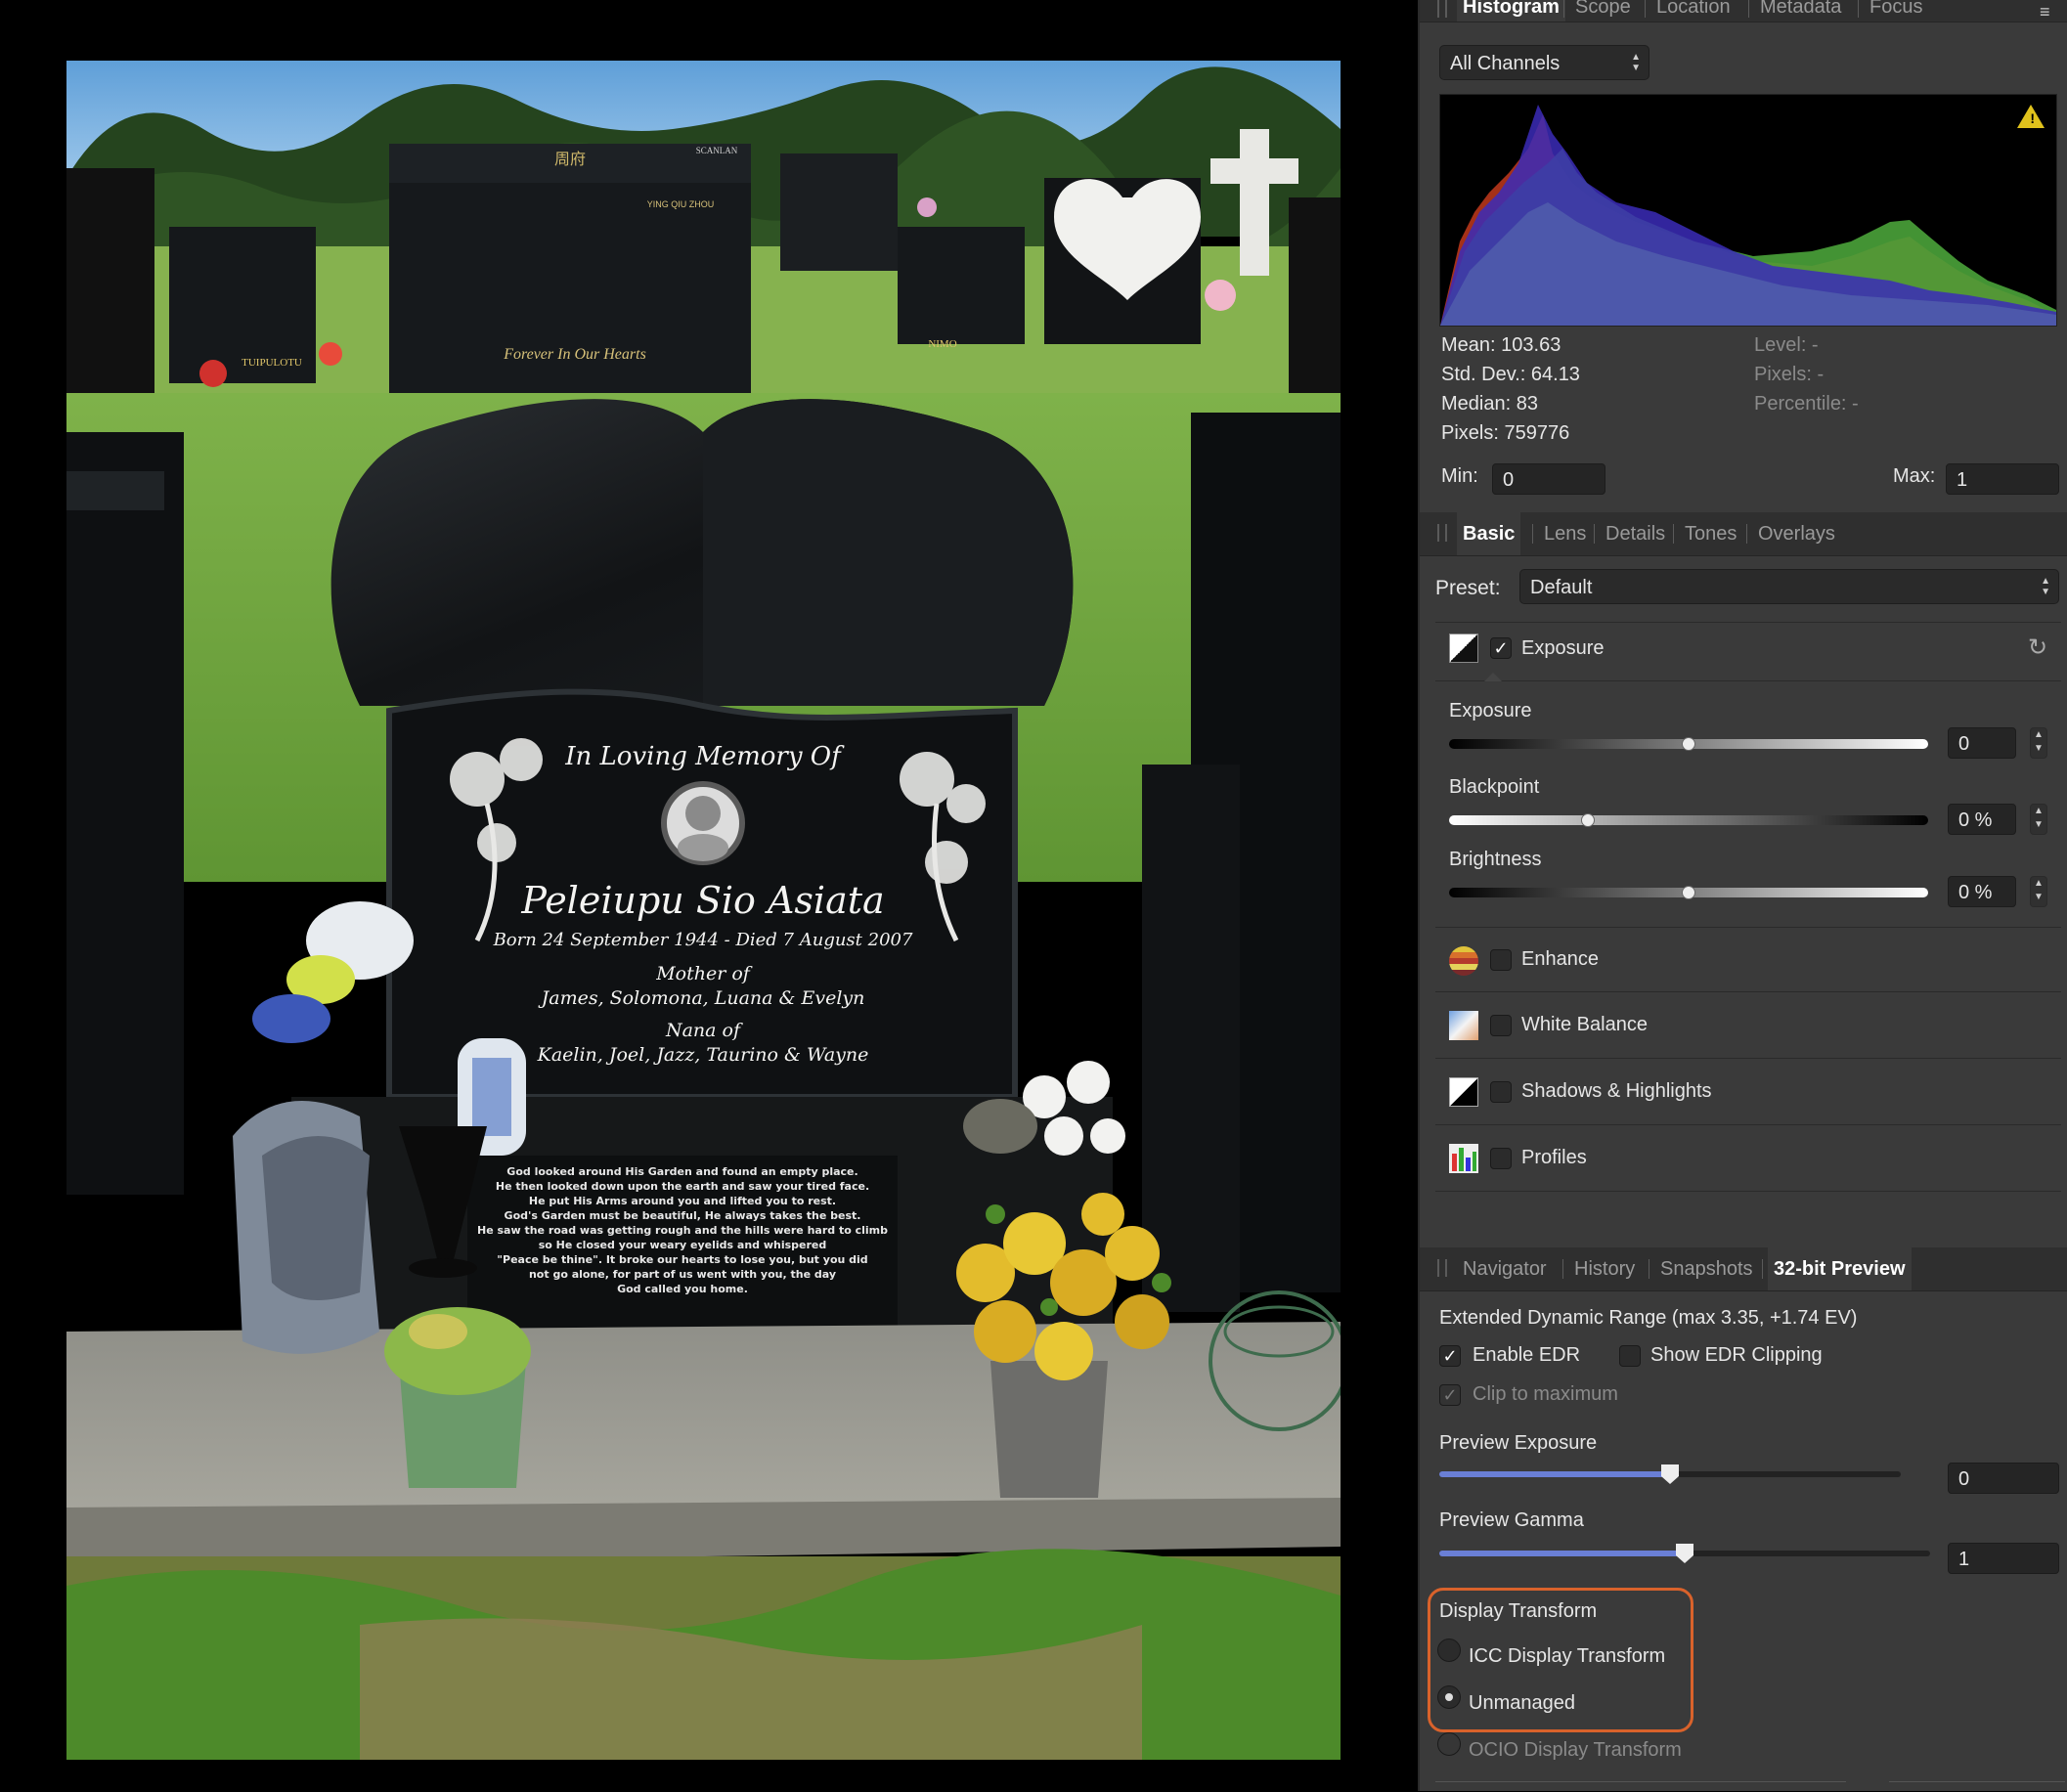 This screenshot has height=1792, width=2067. I want to click on blackpoint-slider, so click(1688, 820).